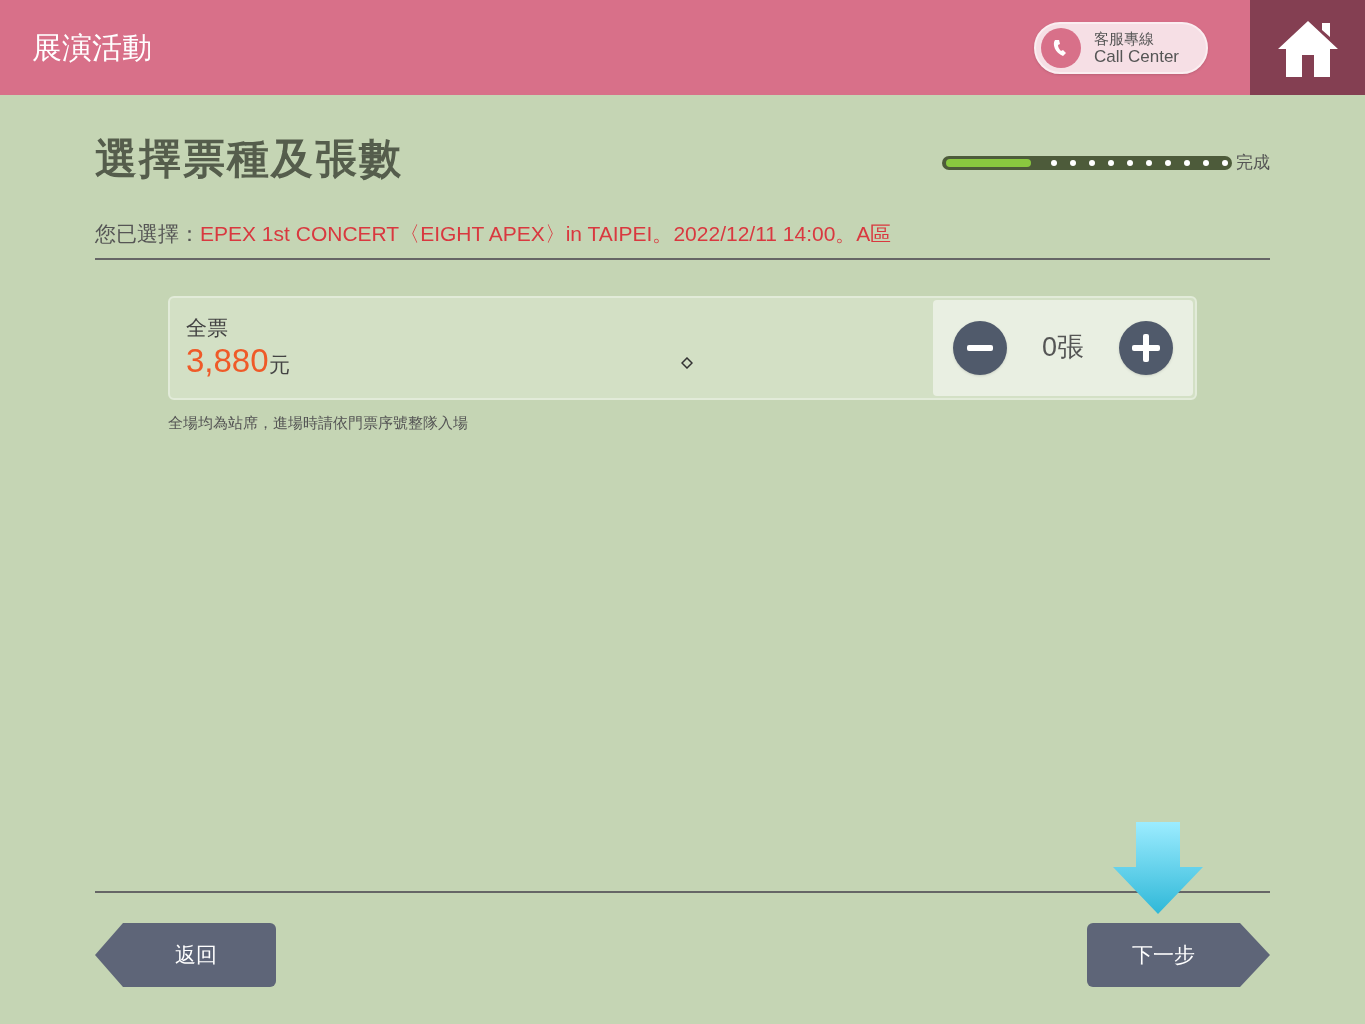  I want to click on next-button: 下一步, so click(1178, 955).